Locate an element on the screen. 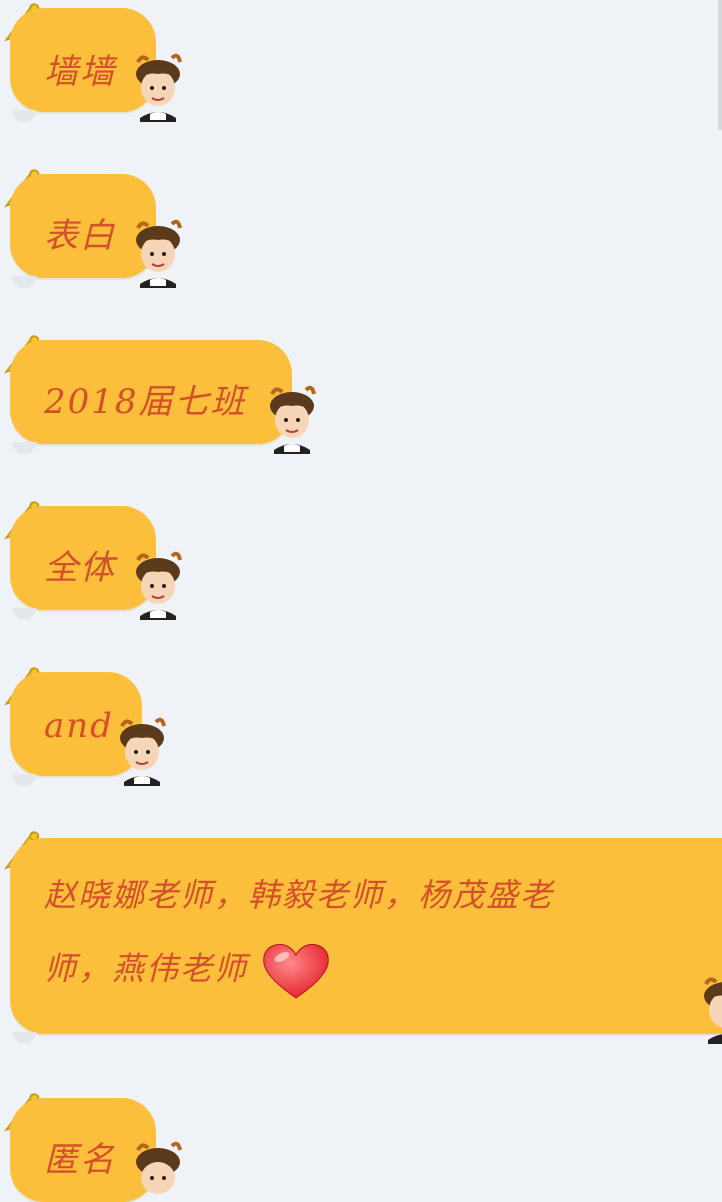 The image size is (722, 1202). message-text: and is located at coordinates (79, 726).